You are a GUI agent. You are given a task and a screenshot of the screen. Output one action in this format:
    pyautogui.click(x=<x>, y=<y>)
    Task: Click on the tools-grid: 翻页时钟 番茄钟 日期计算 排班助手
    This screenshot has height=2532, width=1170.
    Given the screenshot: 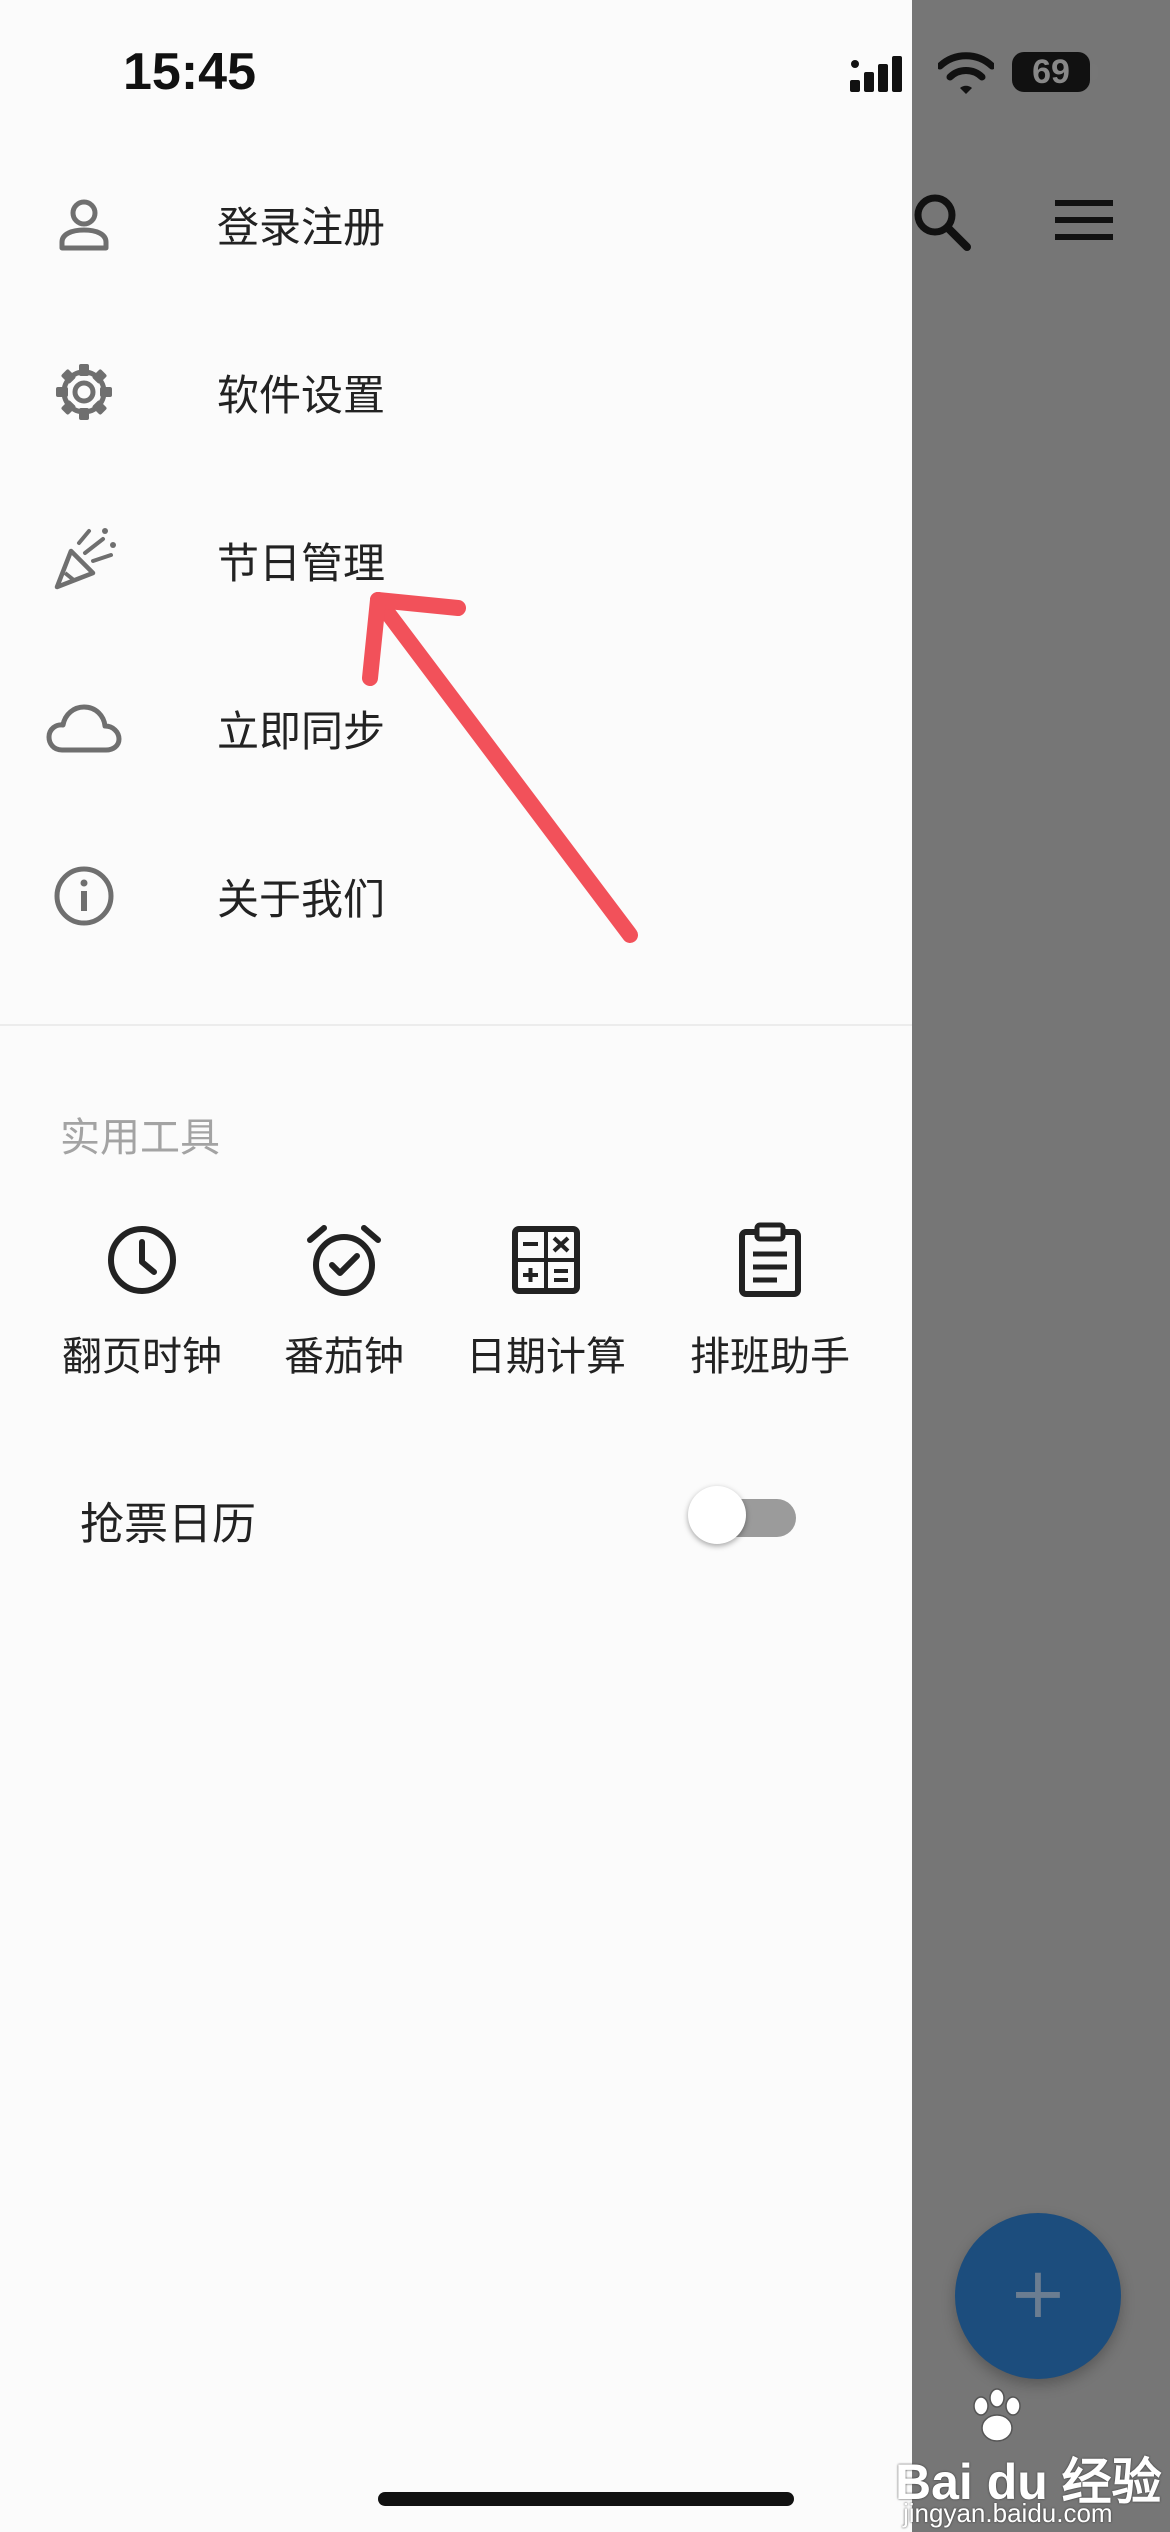 What is the action you would take?
    pyautogui.click(x=456, y=1310)
    